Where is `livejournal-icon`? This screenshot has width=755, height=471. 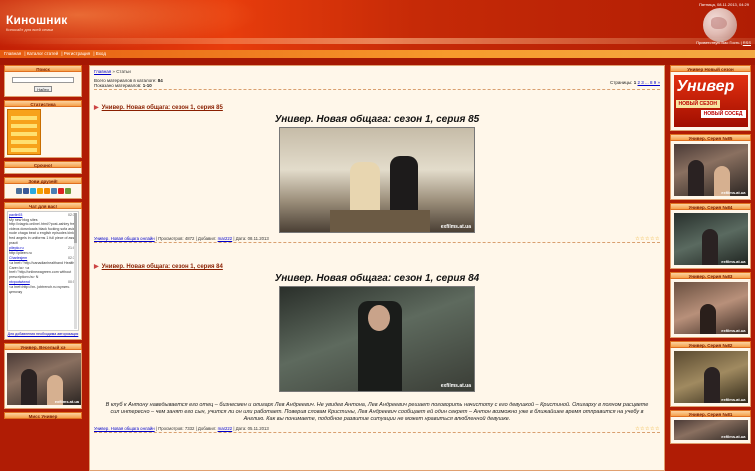
livejournal-icon is located at coordinates (53, 191).